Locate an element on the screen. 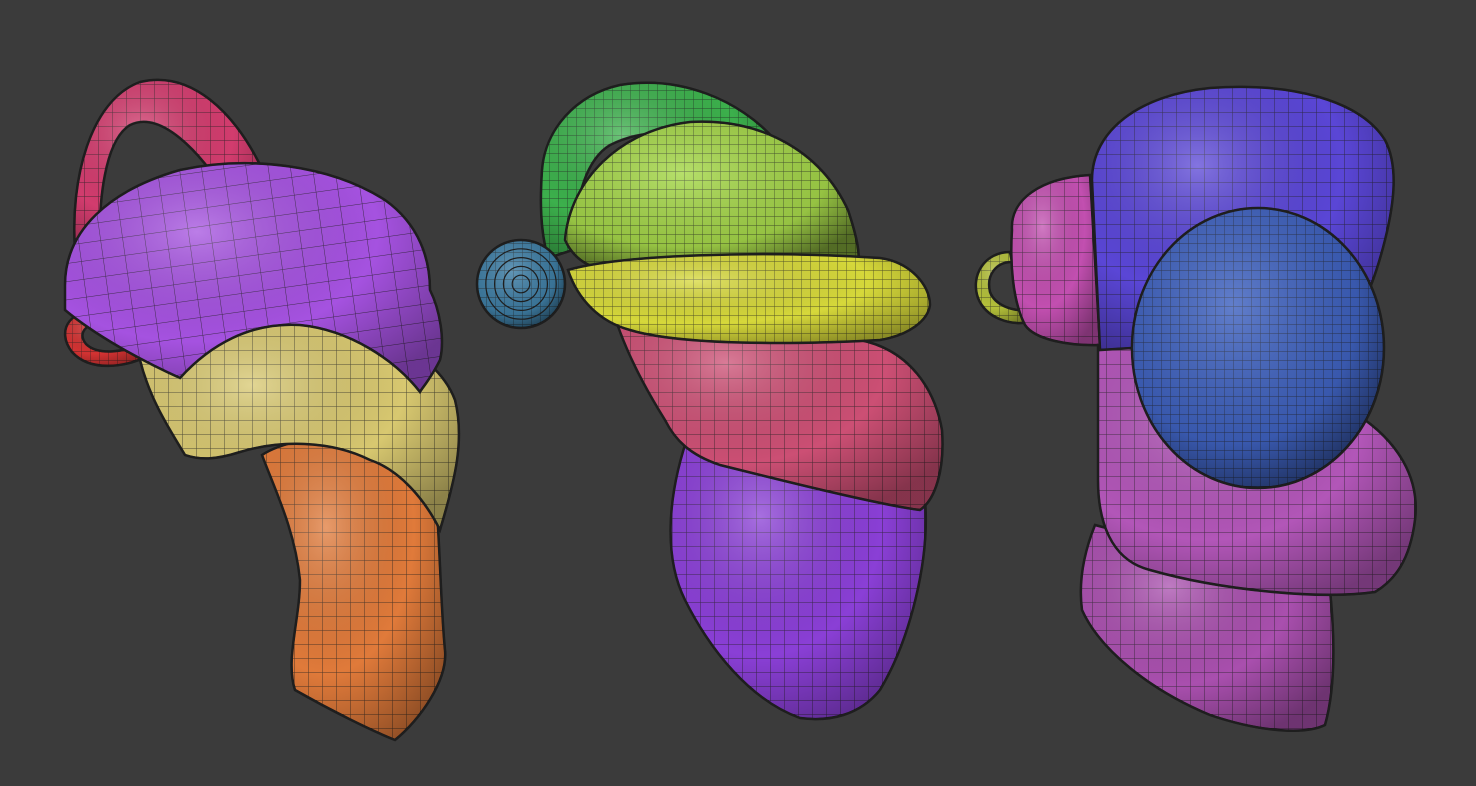 This screenshot has width=1476, height=786. side-flap-shading is located at coordinates (1056, 260).